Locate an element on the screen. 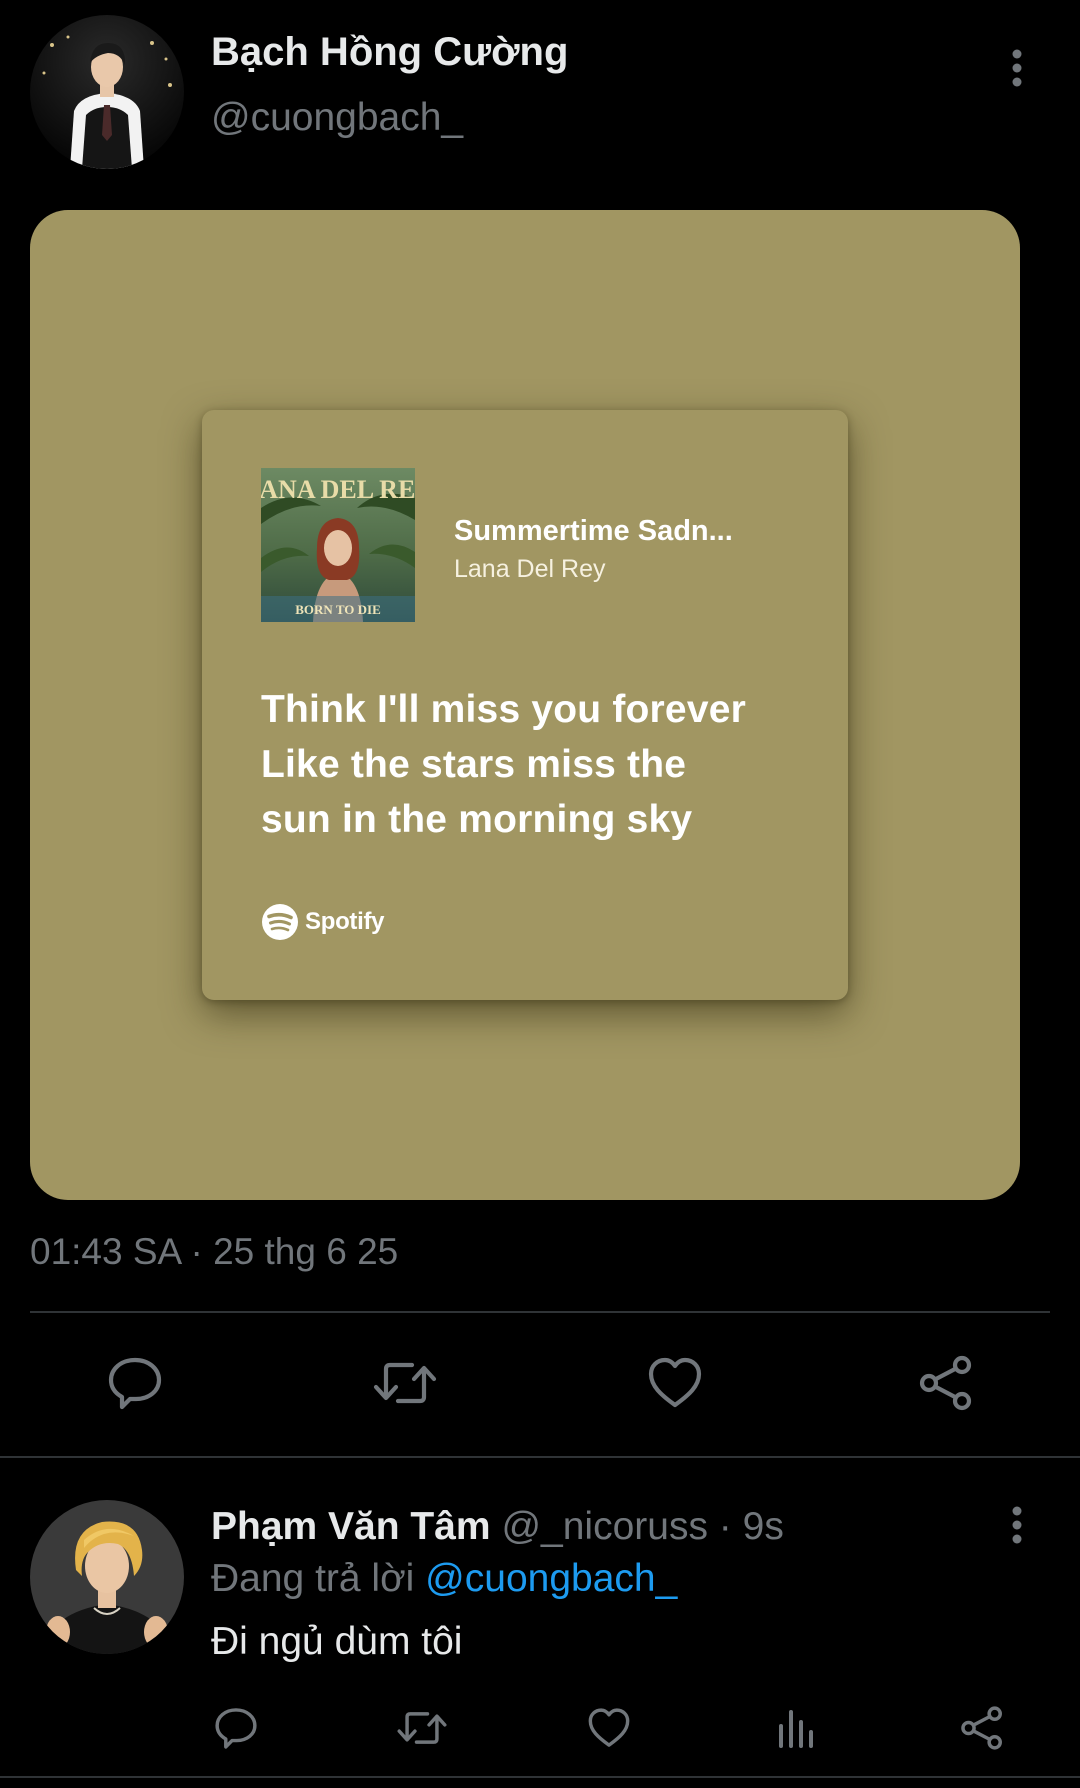 This screenshot has width=1080, height=1788. replying-to-label: Đang trả lời is located at coordinates (313, 1578).